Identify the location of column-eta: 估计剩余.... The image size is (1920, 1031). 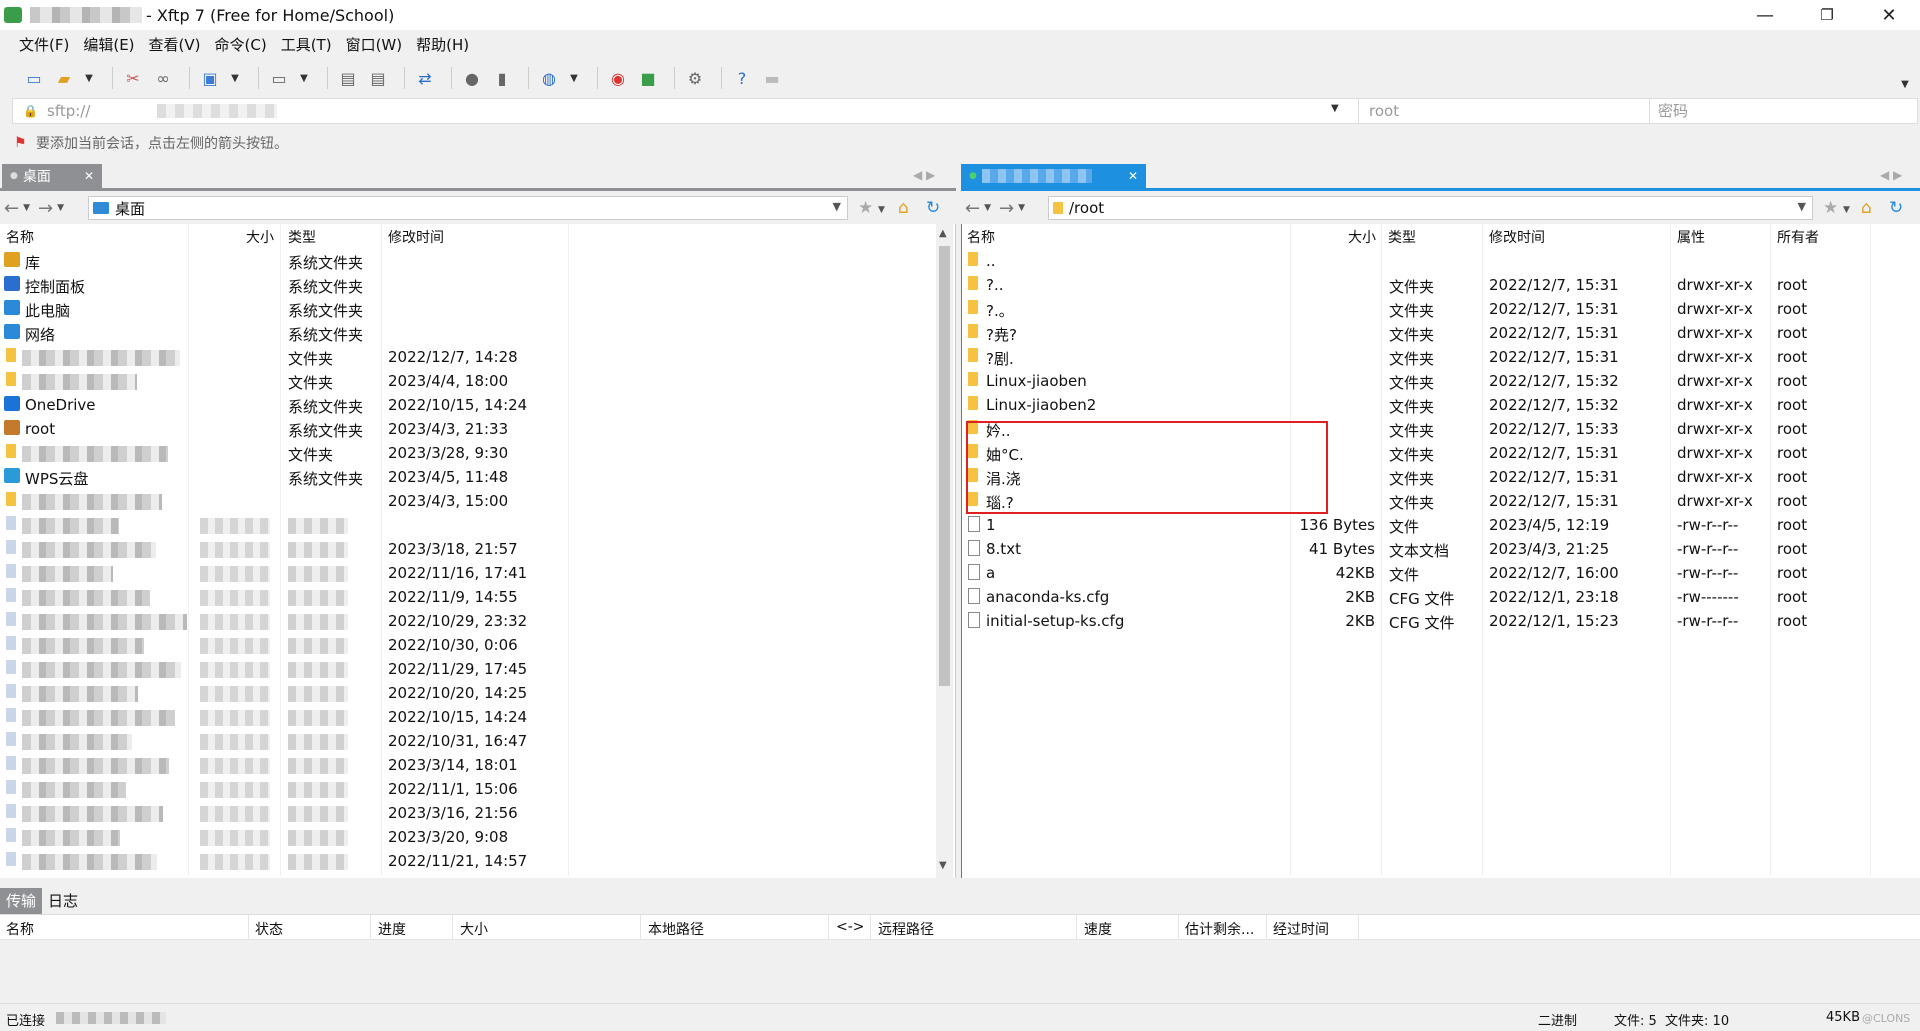
(1219, 929).